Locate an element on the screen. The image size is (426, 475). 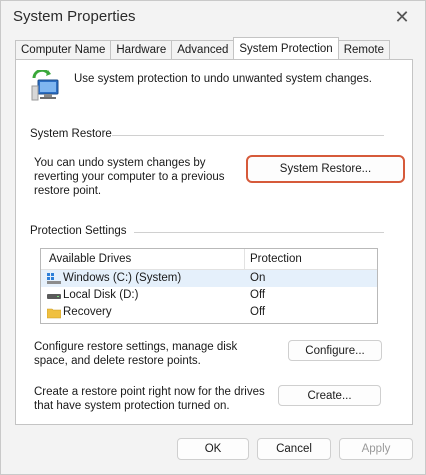
cancel-button: Cancel is located at coordinates (294, 449).